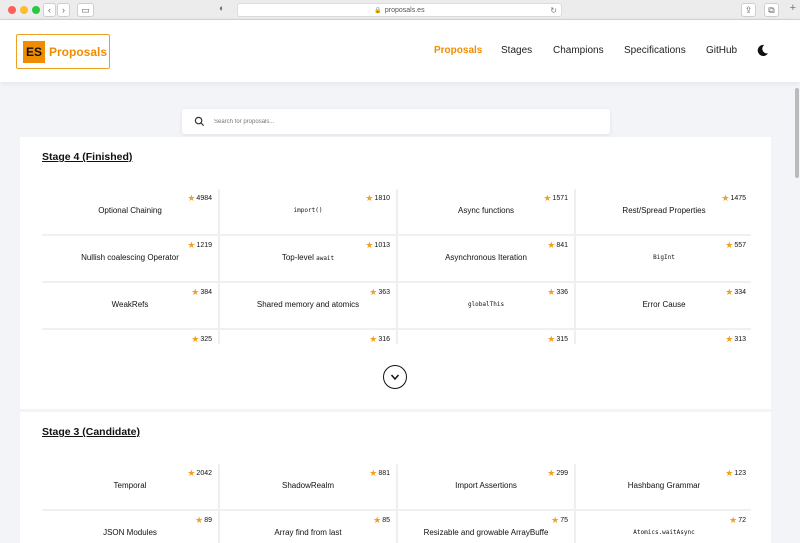 The width and height of the screenshot is (800, 543). What do you see at coordinates (458, 51) in the screenshot?
I see `nav-proposals: Proposals` at bounding box center [458, 51].